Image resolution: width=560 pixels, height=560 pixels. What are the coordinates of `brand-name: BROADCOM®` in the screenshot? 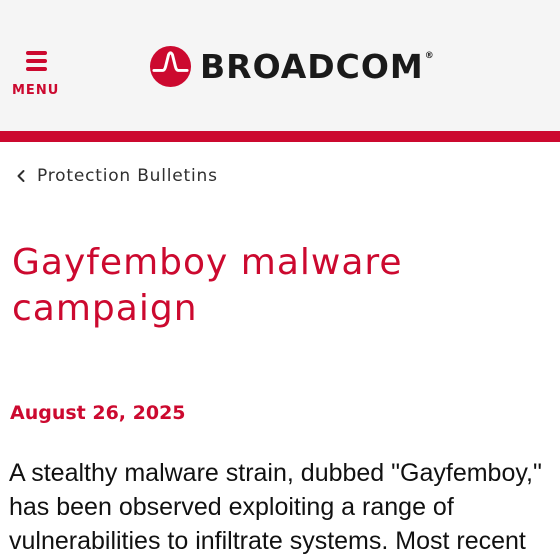 It's located at (317, 66).